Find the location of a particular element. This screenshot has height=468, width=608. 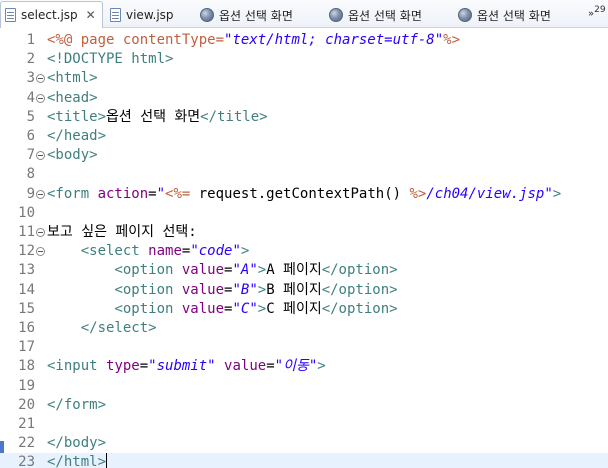

tab-browser-preview-2: 옵션 선택 화면 is located at coordinates (375, 15).